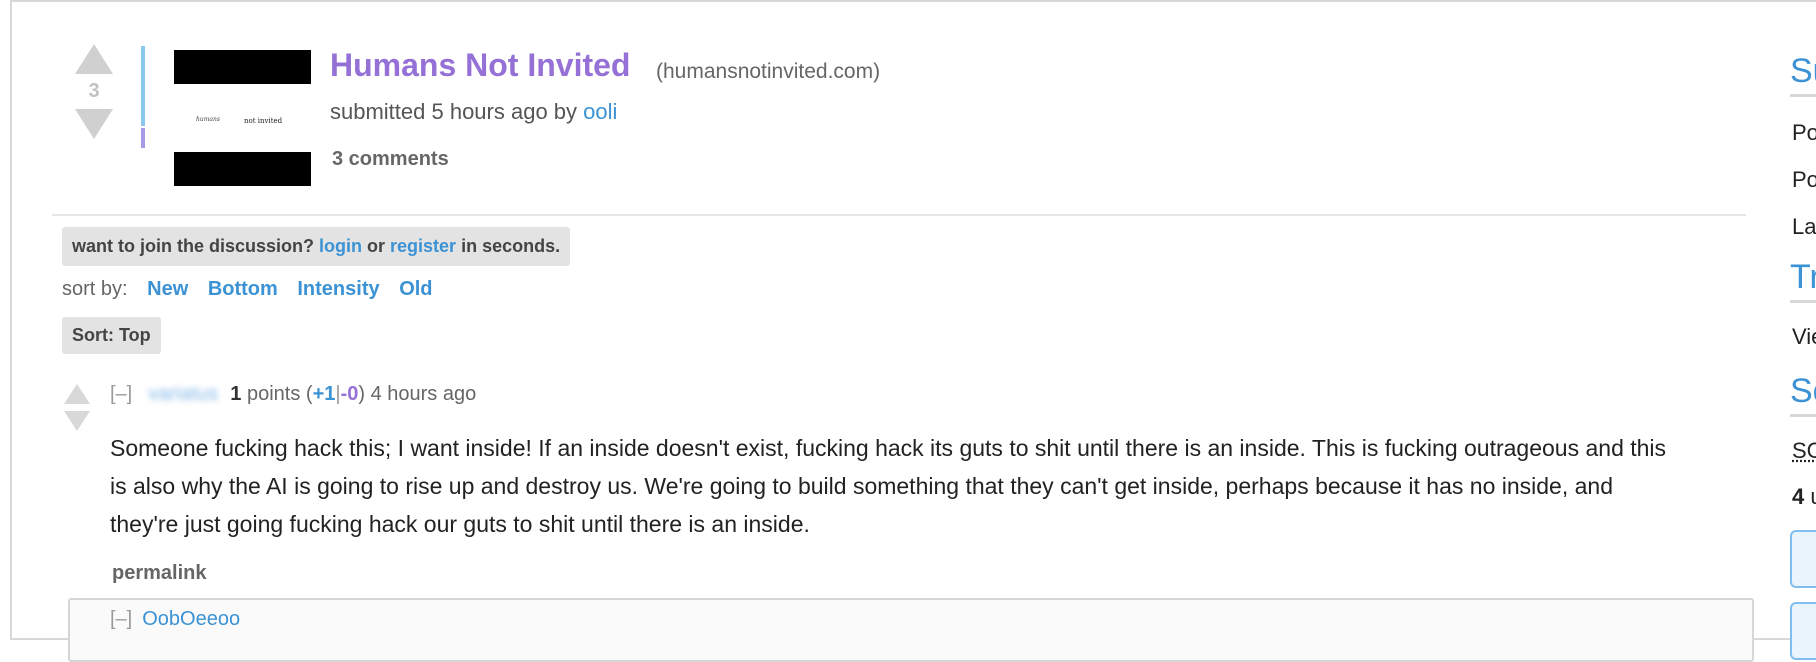  What do you see at coordinates (243, 289) in the screenshot?
I see `sort-option-bottom: Bottom` at bounding box center [243, 289].